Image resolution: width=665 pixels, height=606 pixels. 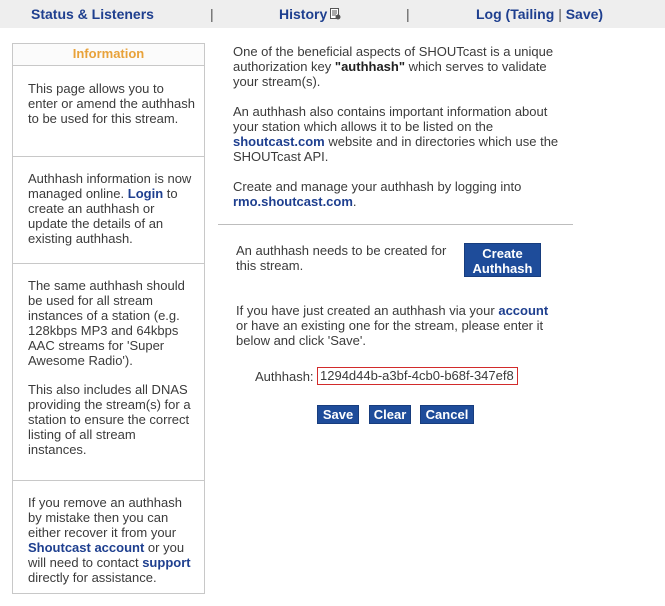 I want to click on login-link: Login, so click(x=145, y=193).